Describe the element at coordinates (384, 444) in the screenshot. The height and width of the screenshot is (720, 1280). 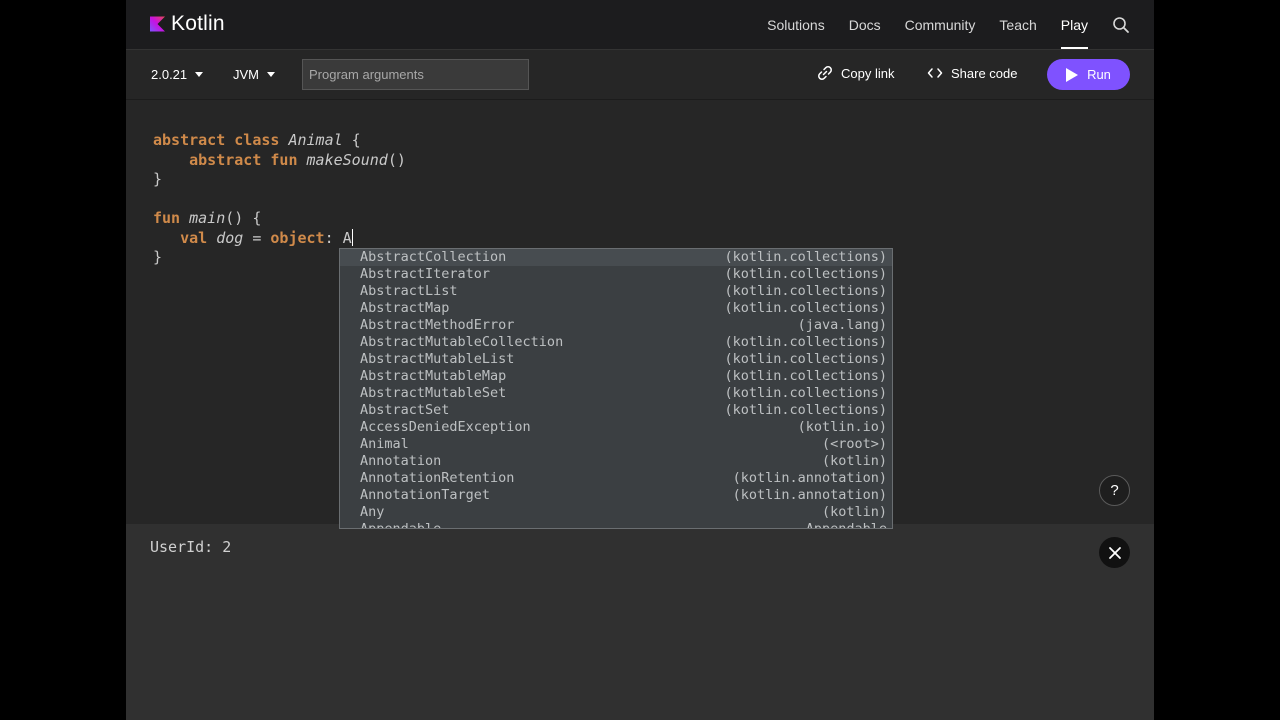
I see `completion-item-name: Animal` at that location.